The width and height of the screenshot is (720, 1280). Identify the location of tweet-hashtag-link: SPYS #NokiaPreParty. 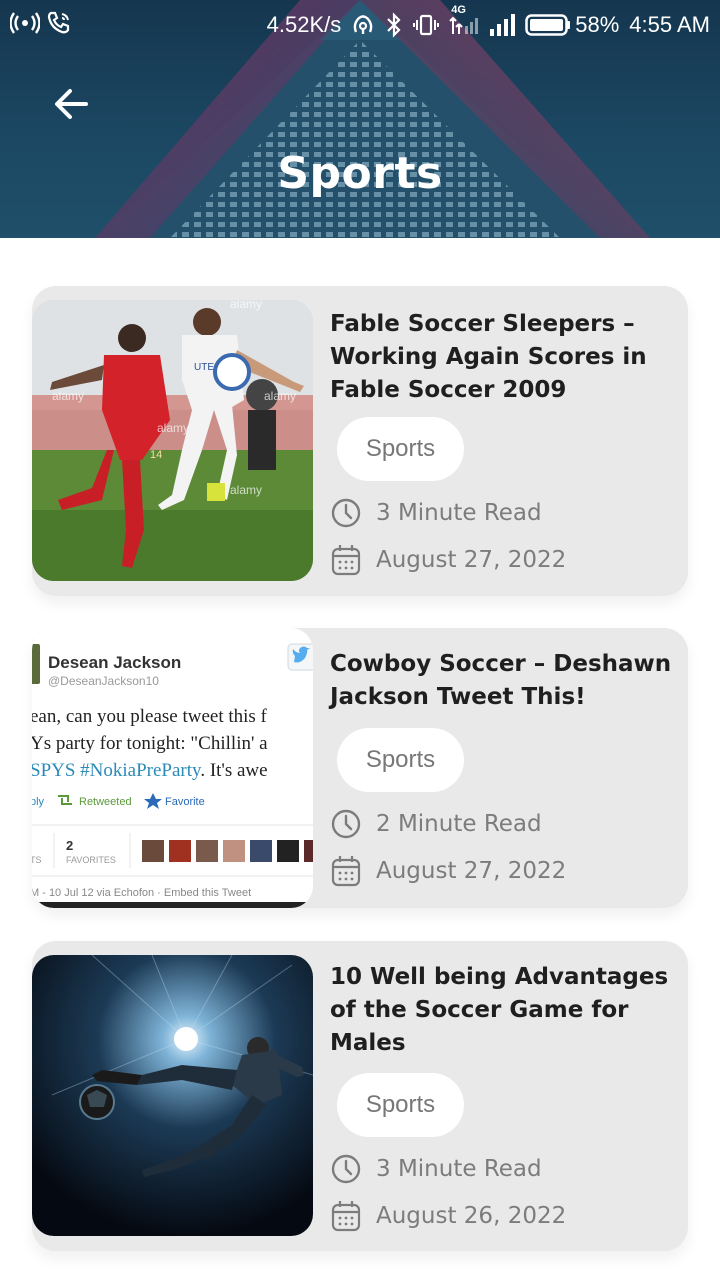
(117, 770).